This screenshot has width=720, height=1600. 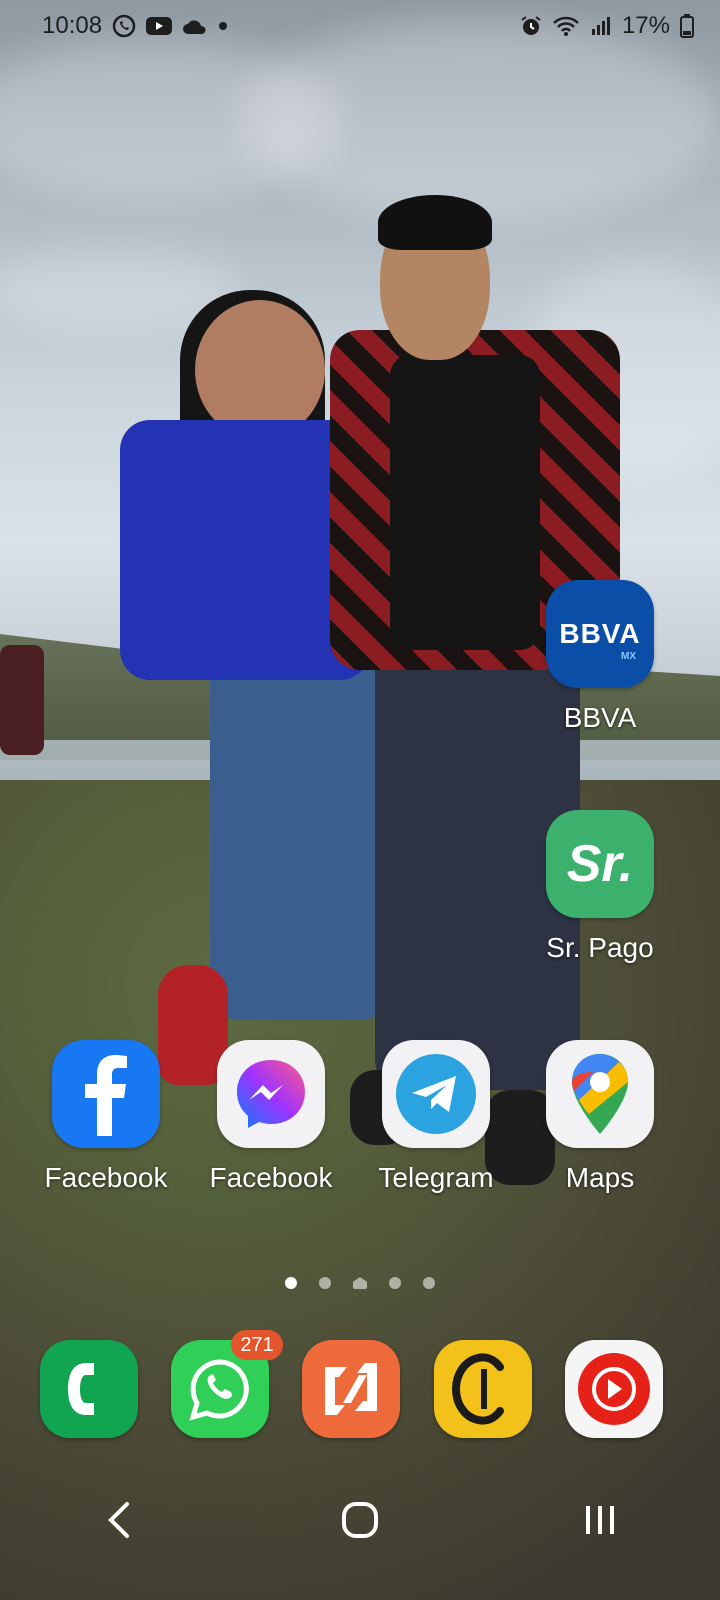 I want to click on home-icon, so click(x=360, y=1520).